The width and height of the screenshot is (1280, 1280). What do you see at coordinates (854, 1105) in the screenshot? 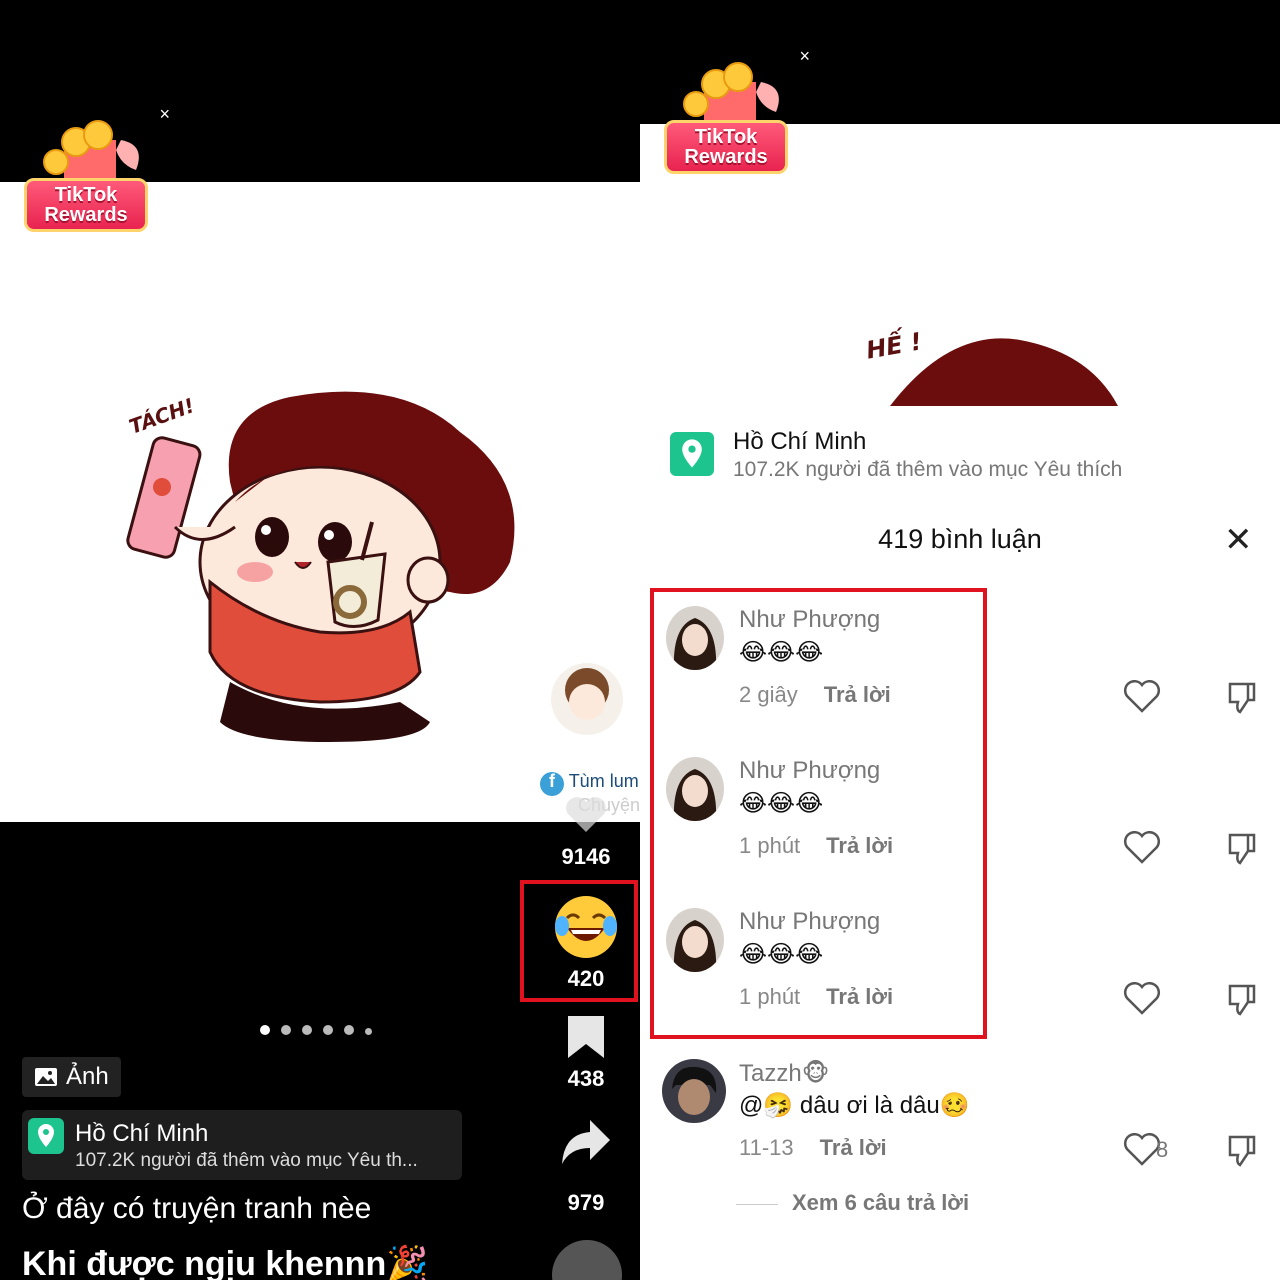
I see `comment-text: @🤧 dâu ơi là dâu🥴` at bounding box center [854, 1105].